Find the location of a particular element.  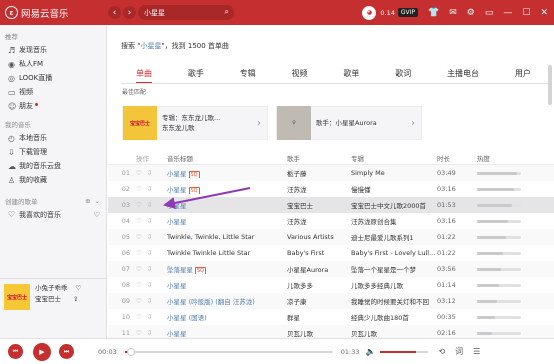

maximize-icon: ☐ is located at coordinates (526, 13).